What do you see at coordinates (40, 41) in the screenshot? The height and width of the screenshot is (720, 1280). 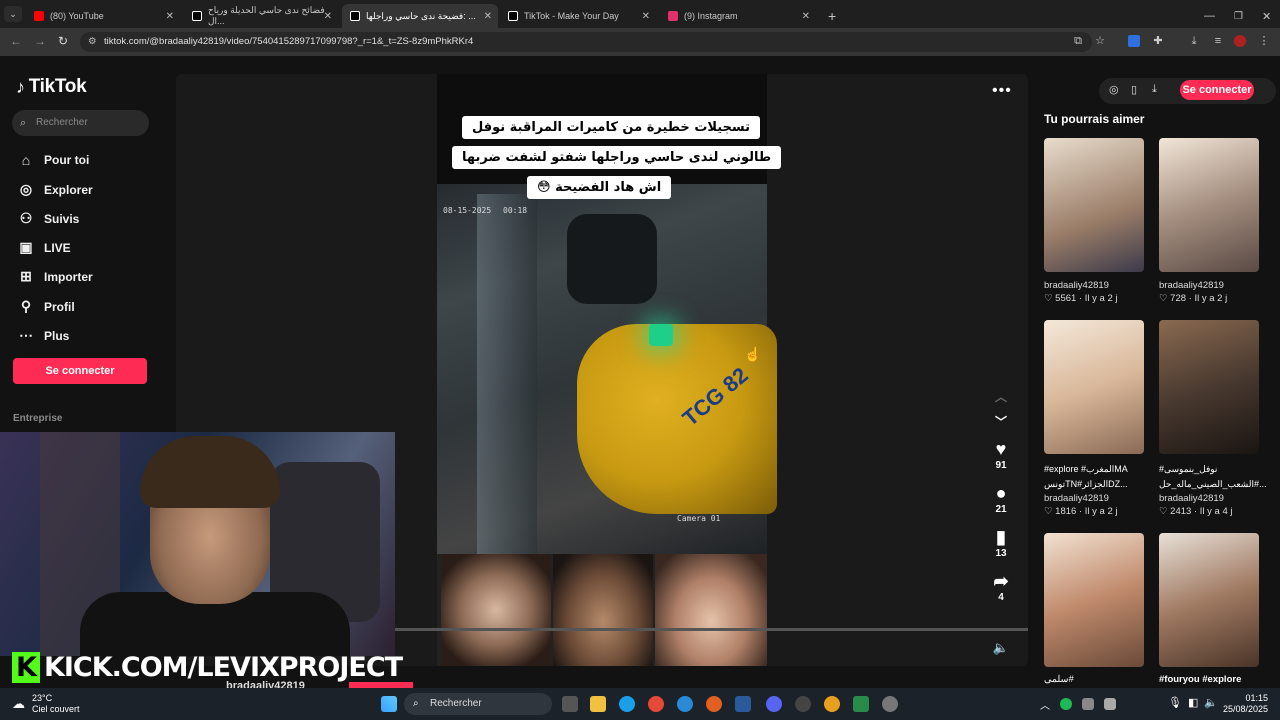 I see `forward-icon: →` at bounding box center [40, 41].